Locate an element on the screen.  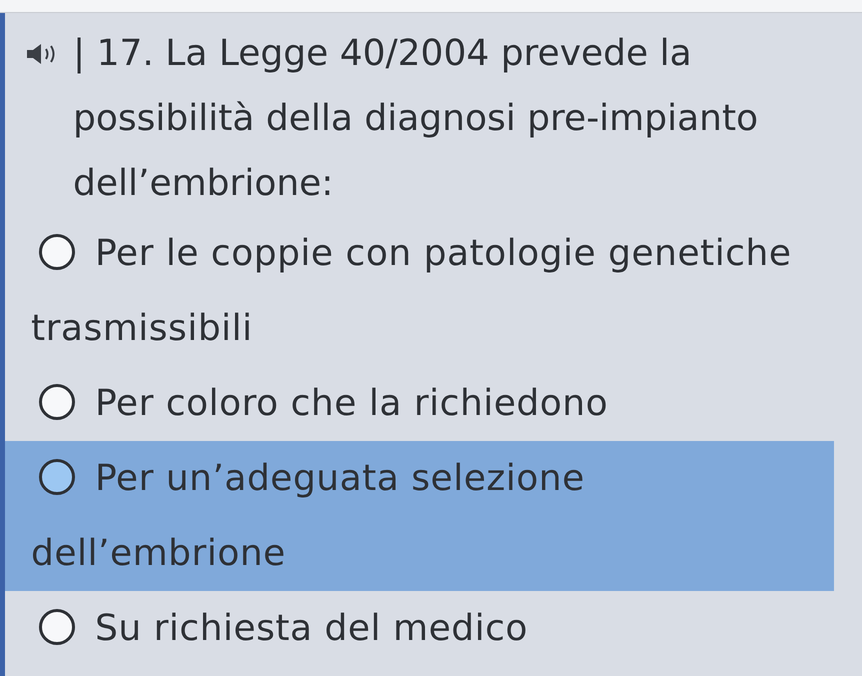
answer-option: Su richiesta del medico is located at coordinates (419, 628).